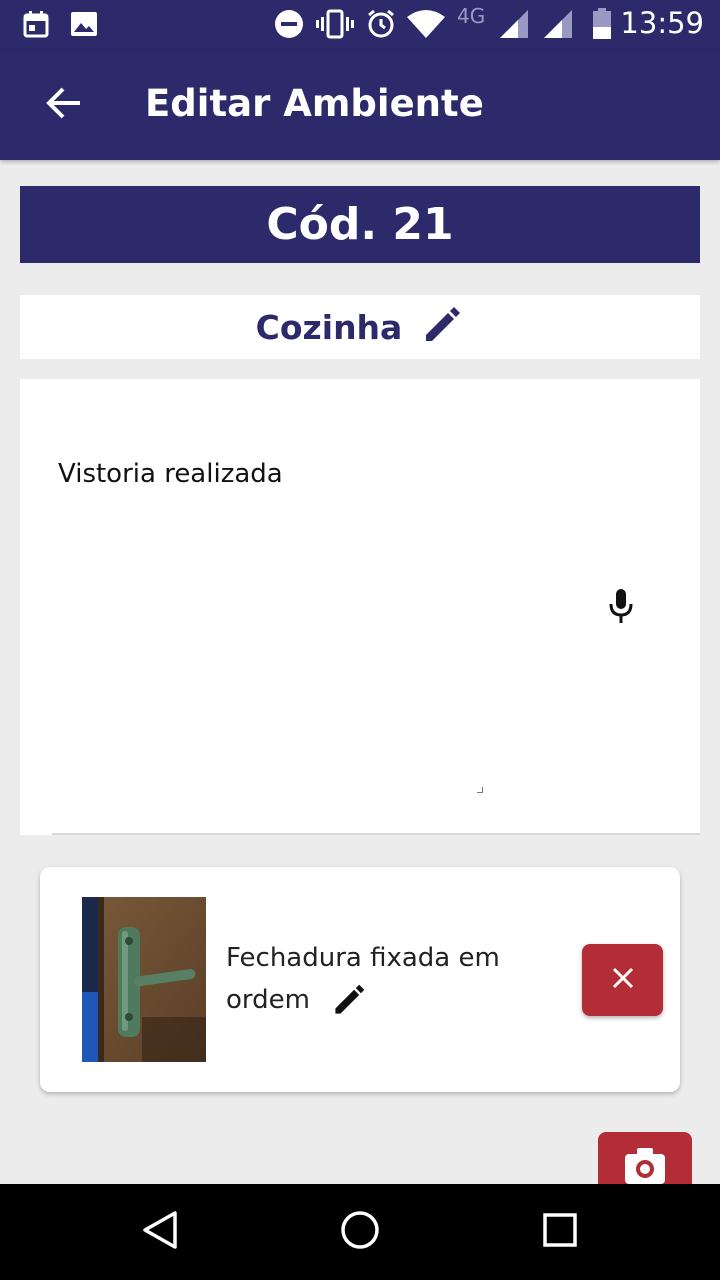  What do you see at coordinates (144, 979) in the screenshot?
I see `photo-thumbnail` at bounding box center [144, 979].